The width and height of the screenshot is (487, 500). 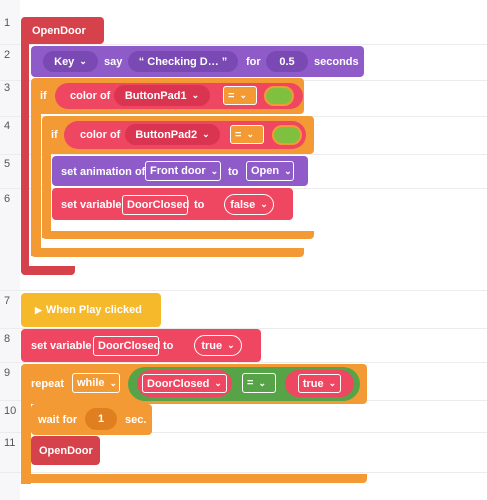 I want to click on function-header-opendoor: OpenDoor, so click(x=62, y=30).